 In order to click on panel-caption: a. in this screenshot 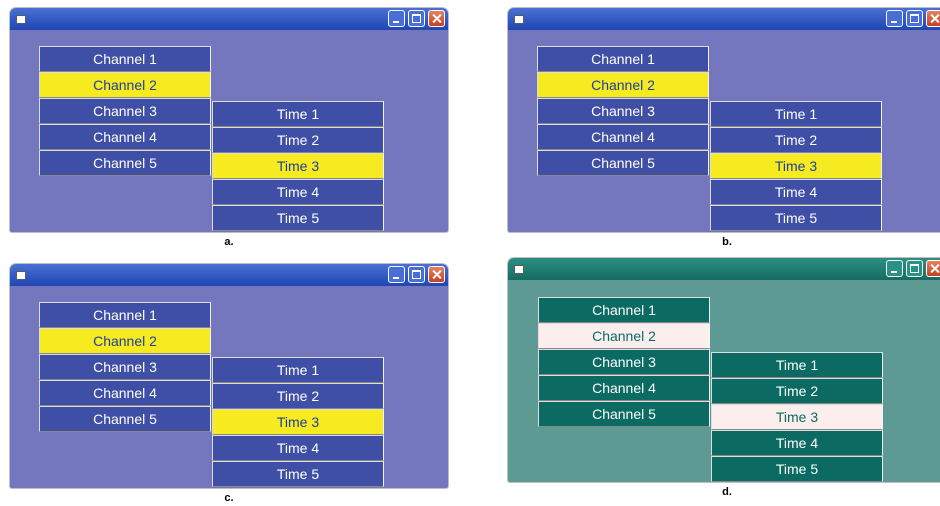, I will do `click(229, 242)`.